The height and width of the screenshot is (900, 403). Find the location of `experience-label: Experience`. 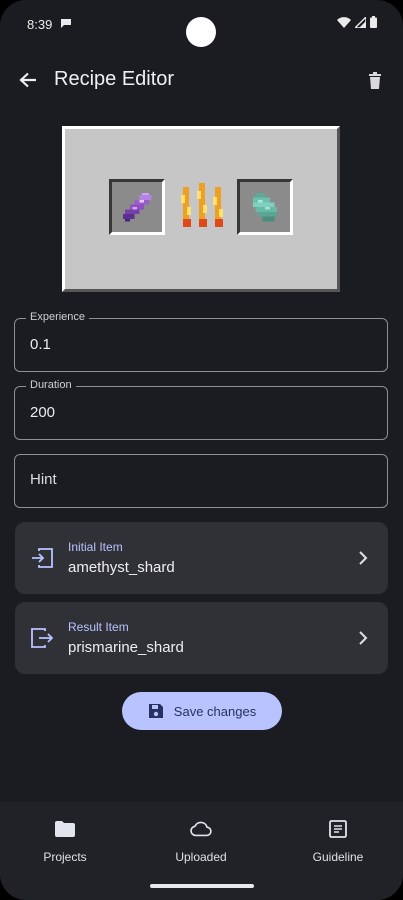

experience-label: Experience is located at coordinates (58, 317).